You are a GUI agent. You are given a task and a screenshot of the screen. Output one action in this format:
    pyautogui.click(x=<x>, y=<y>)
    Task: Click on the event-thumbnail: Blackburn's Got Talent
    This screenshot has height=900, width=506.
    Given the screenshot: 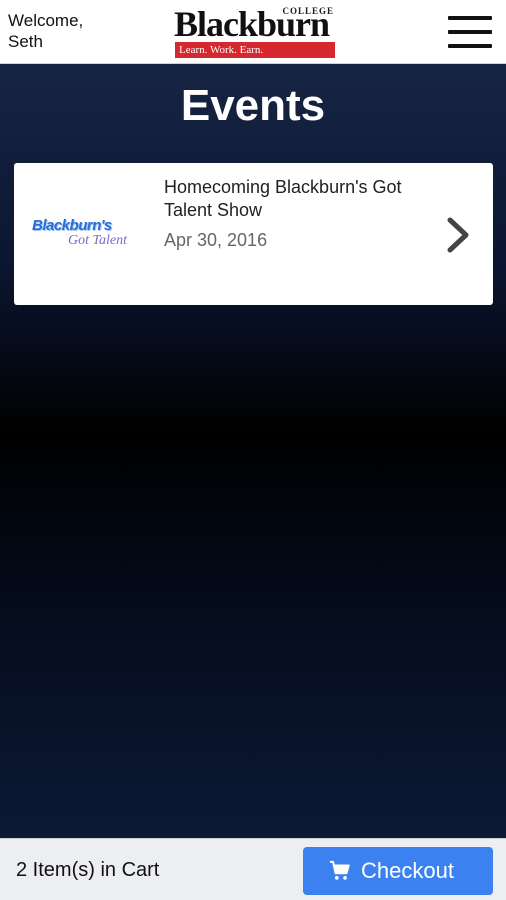 What is the action you would take?
    pyautogui.click(x=85, y=234)
    